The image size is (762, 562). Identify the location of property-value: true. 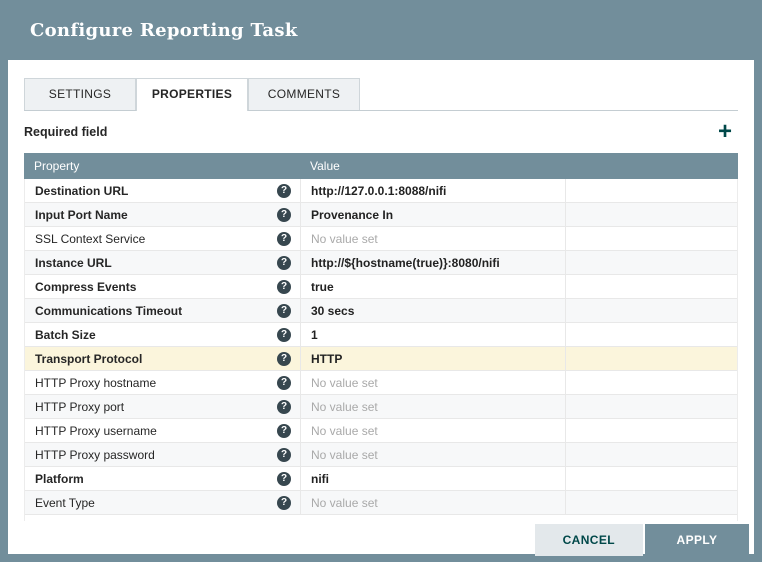
(432, 286).